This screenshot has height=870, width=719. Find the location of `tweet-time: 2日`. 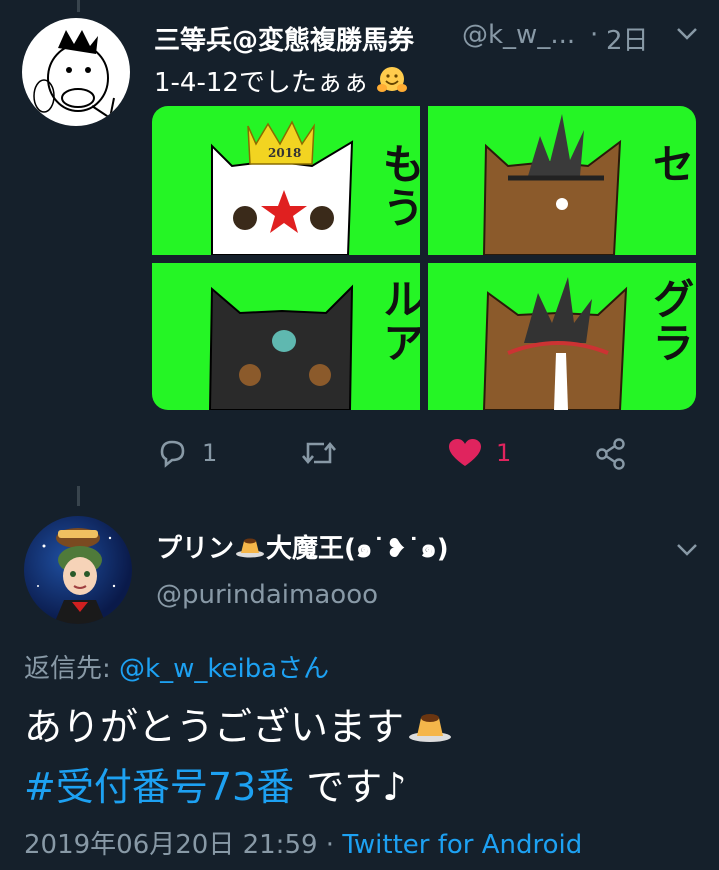

tweet-time: 2日 is located at coordinates (627, 38).